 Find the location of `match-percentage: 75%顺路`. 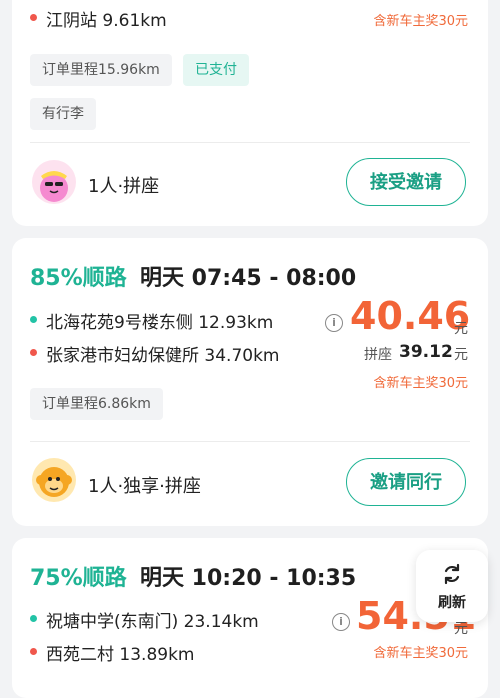

match-percentage: 75%顺路 is located at coordinates (78, 578).